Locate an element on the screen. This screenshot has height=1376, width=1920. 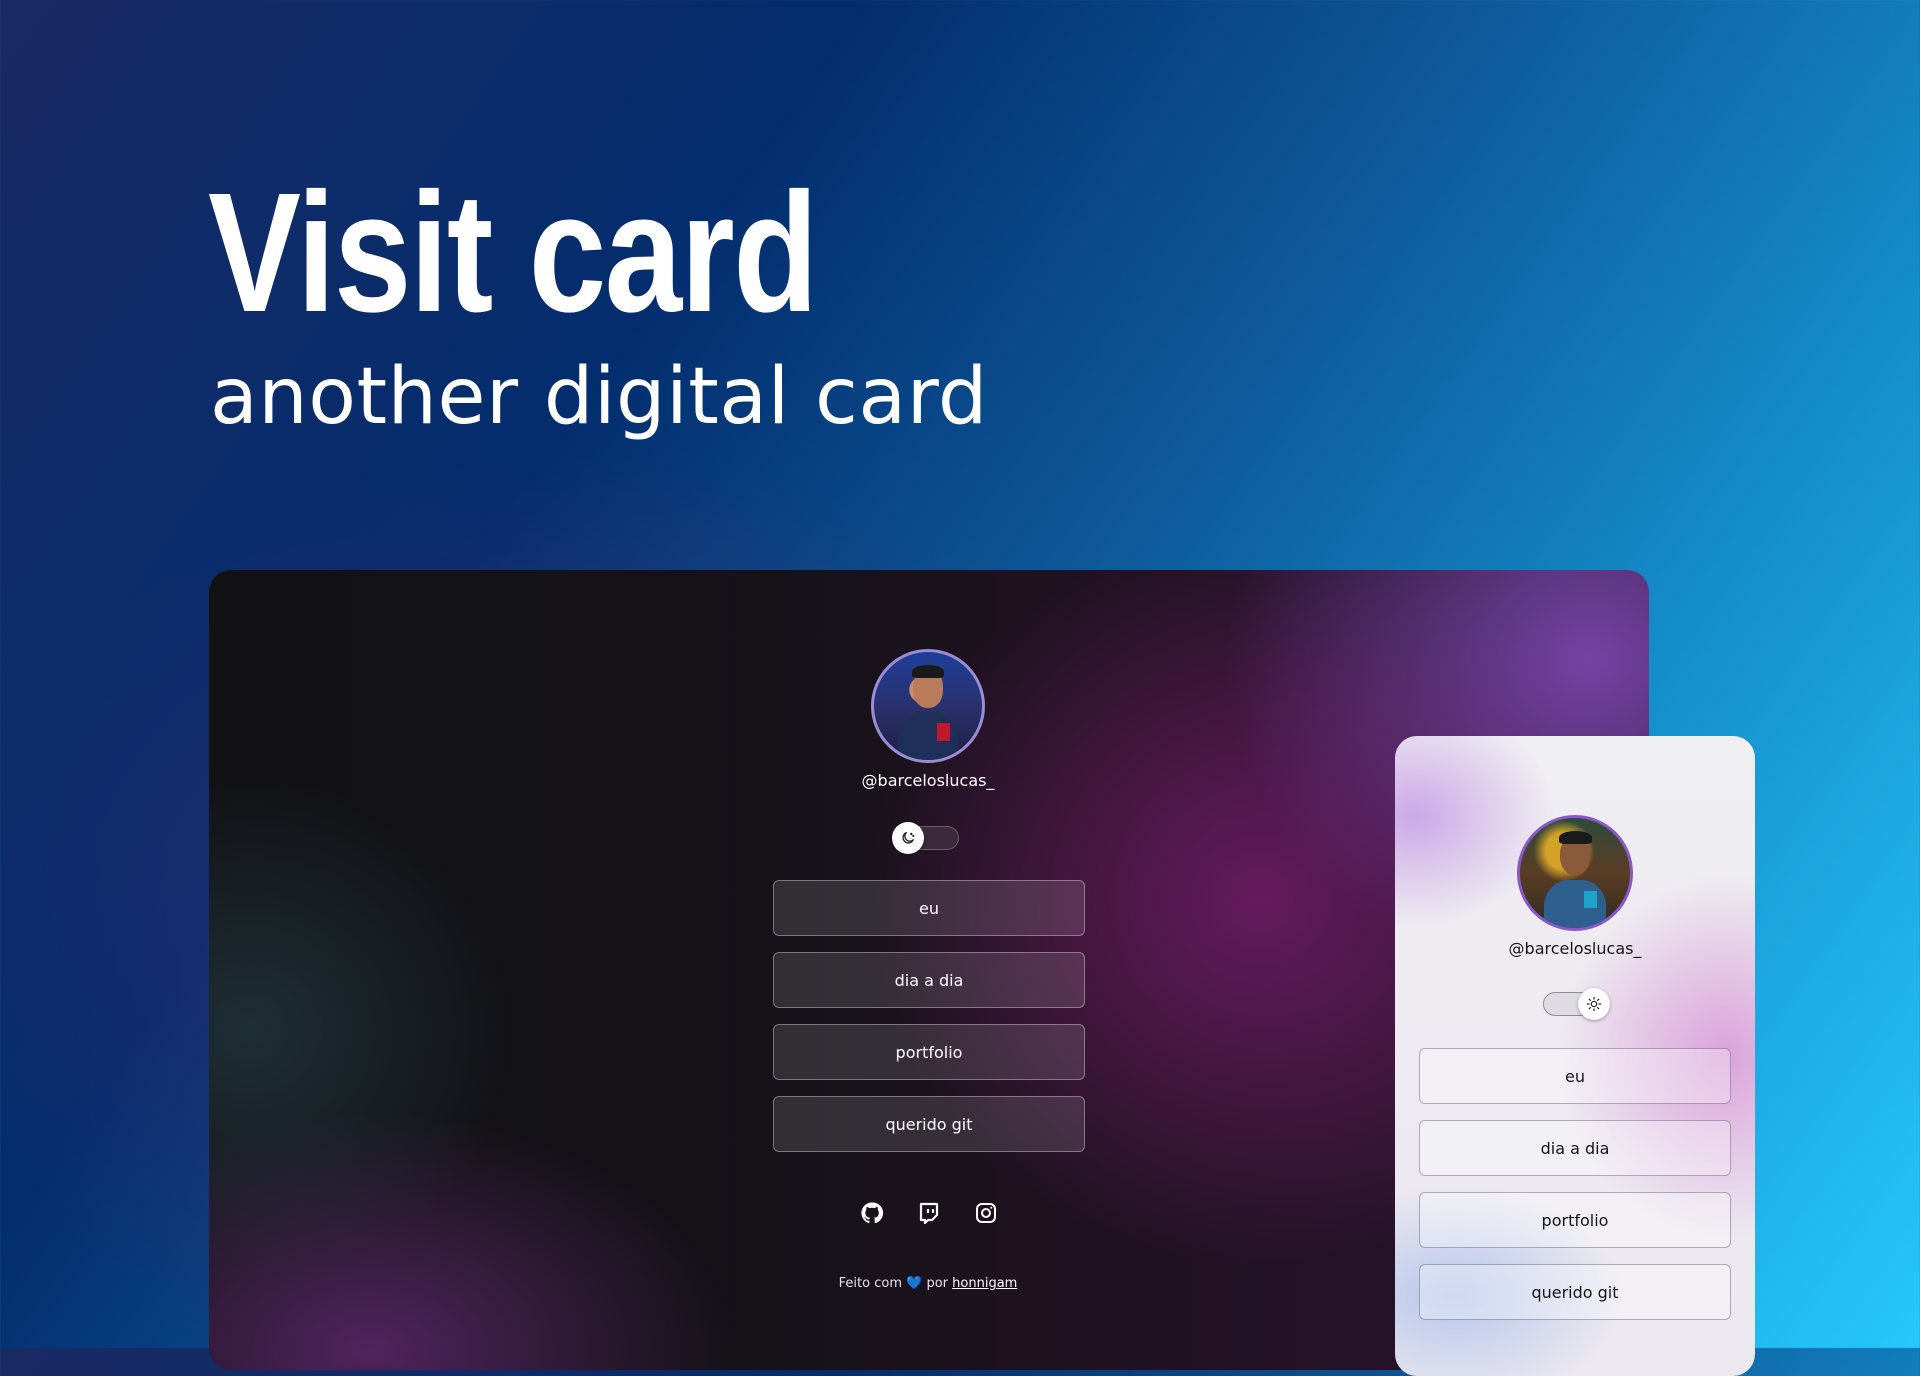
github-icon is located at coordinates (872, 1213).